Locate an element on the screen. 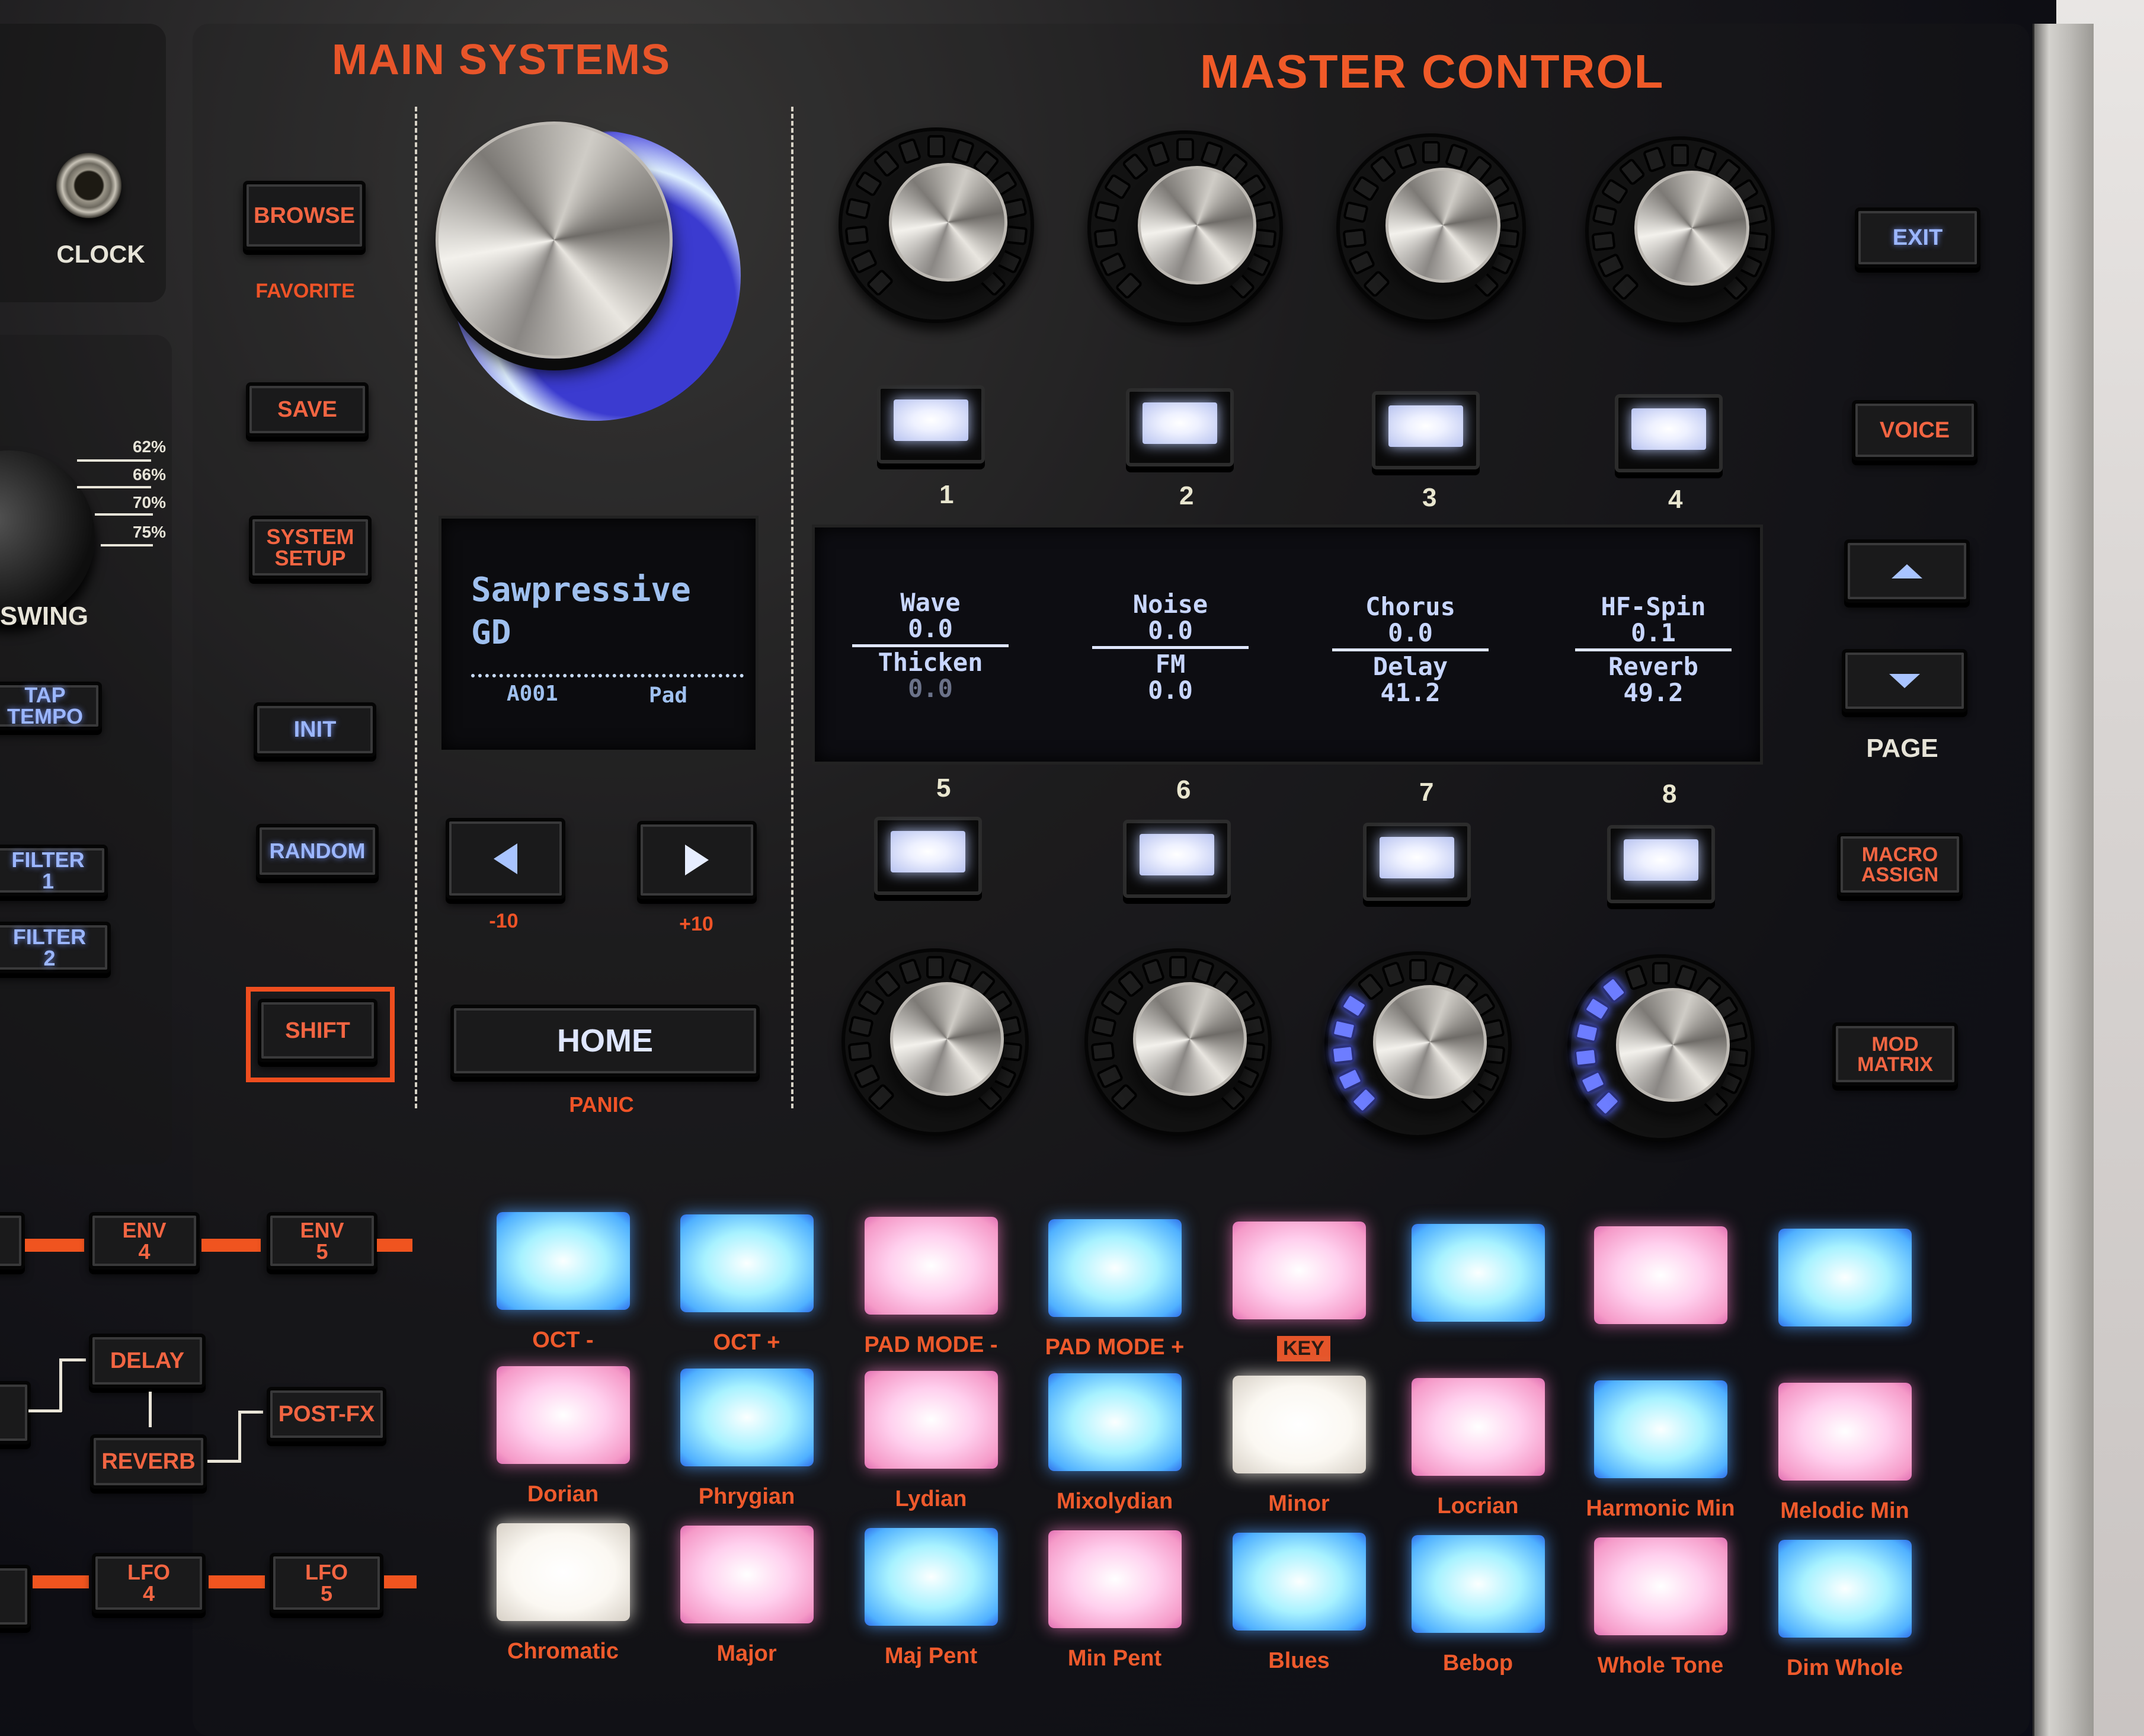 Image resolution: width=2144 pixels, height=1736 pixels. pad-r3-c7 is located at coordinates (1660, 1586).